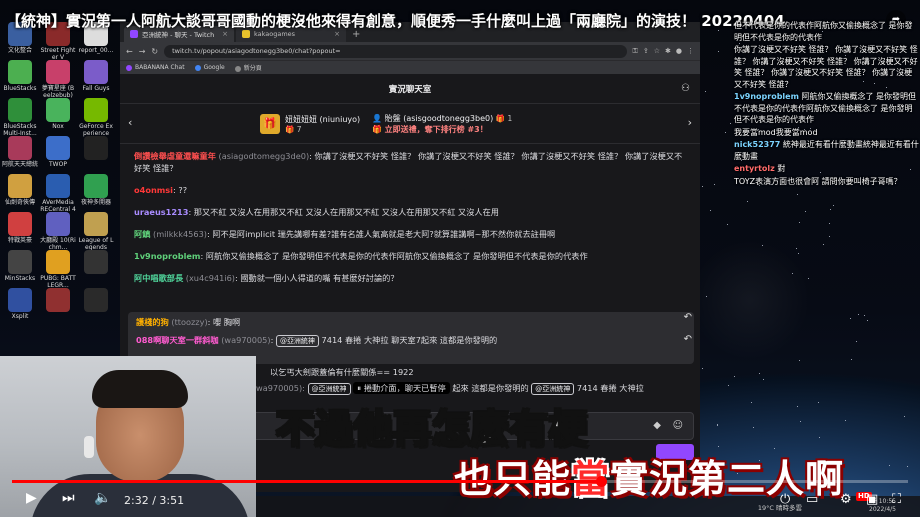  Describe the element at coordinates (766, 96) in the screenshot. I see `overlay-username: 1v9noproblem` at that location.